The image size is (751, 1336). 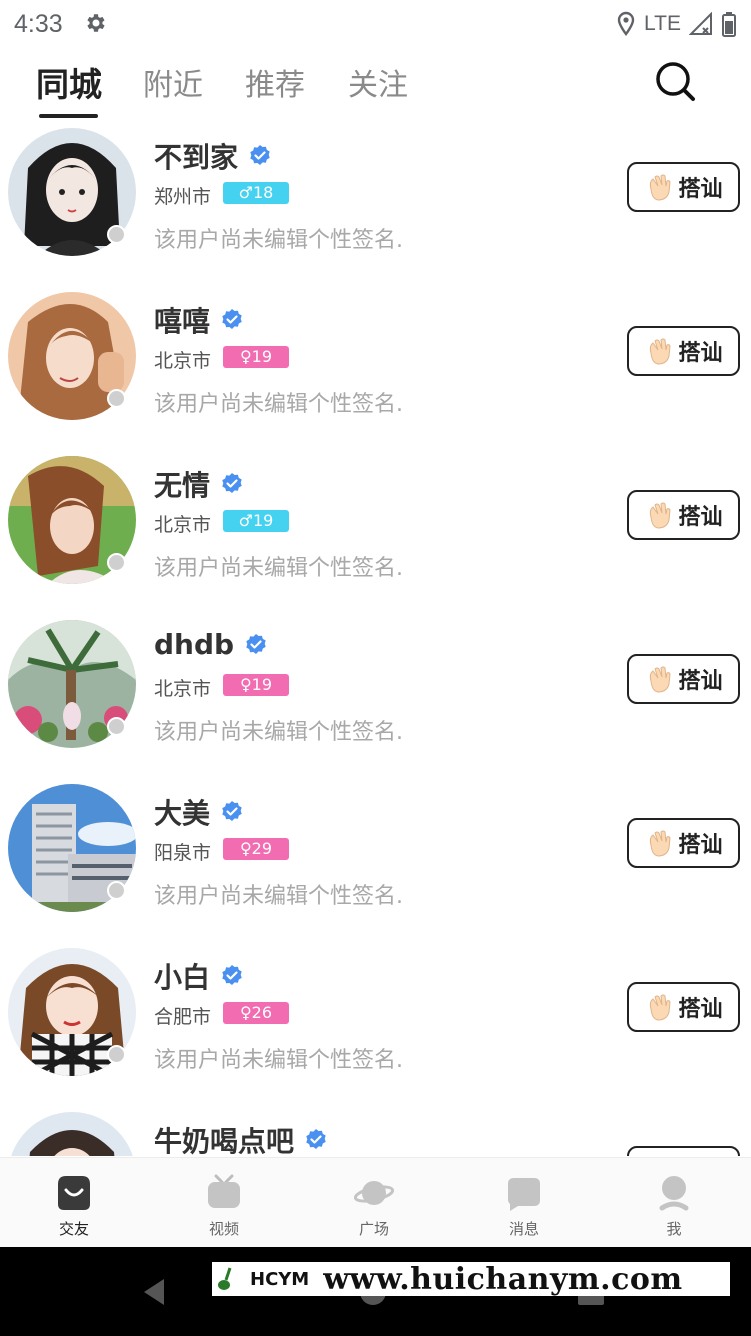 I want to click on list-item: dhdb 北京市 ♀19 该用户尚未编辑个性签名. 搭讪, so click(x=375, y=698).